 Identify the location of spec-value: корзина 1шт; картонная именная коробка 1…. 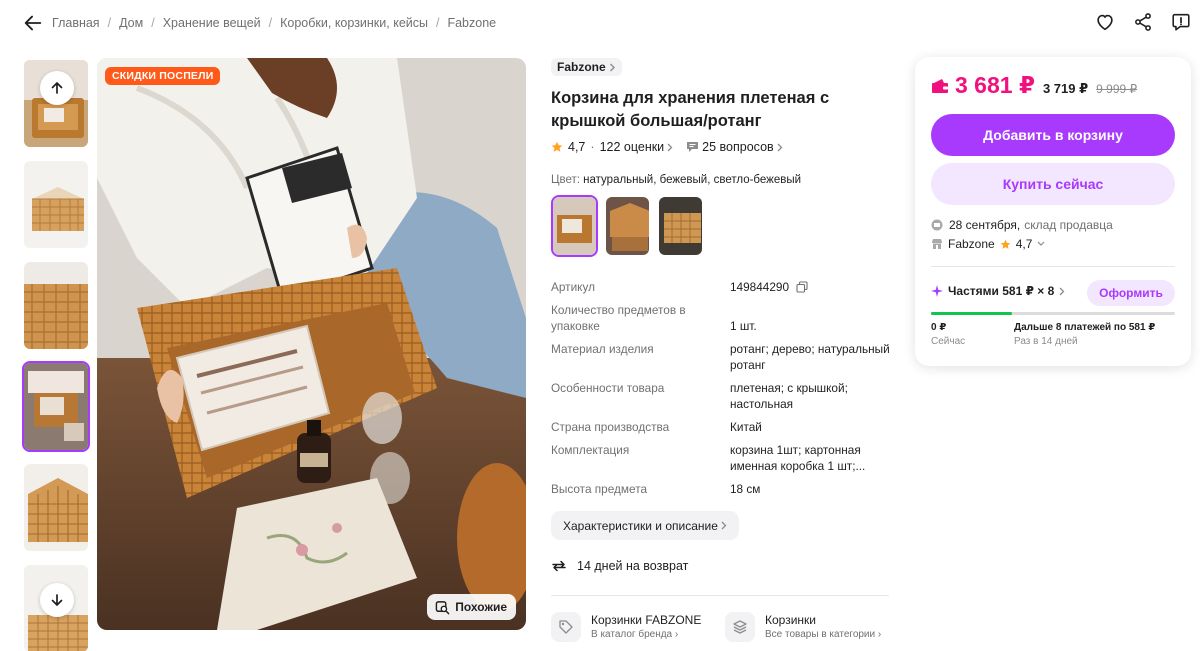
(798, 458).